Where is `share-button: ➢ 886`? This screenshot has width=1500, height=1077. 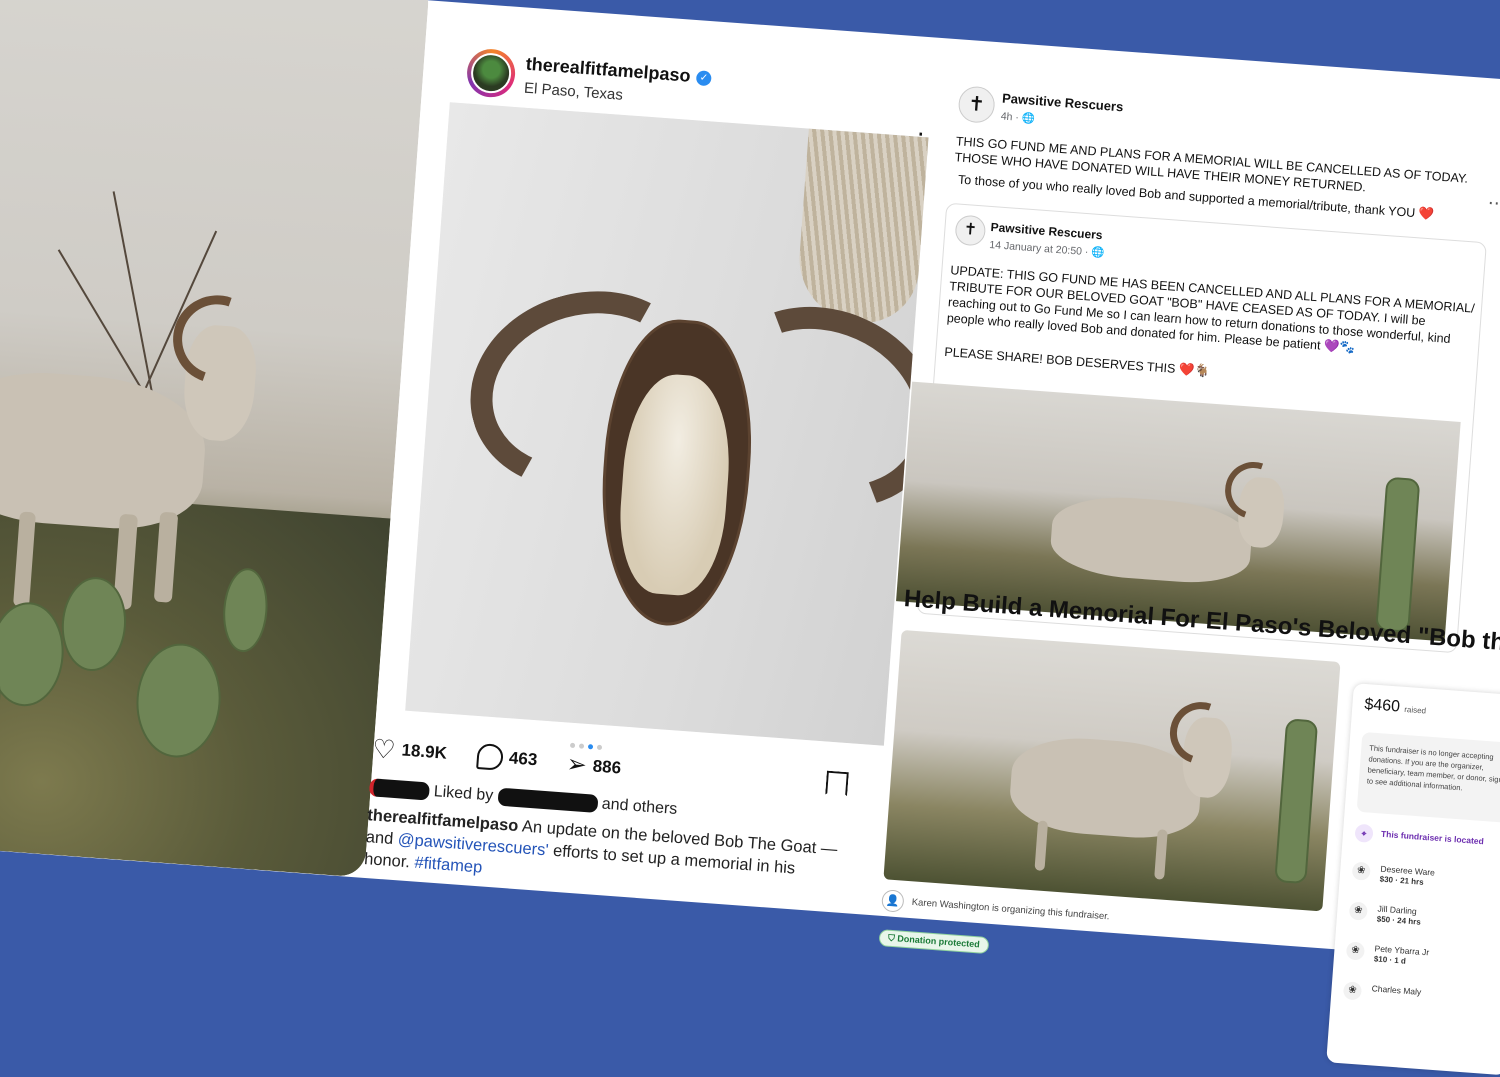
share-button: ➢ 886 is located at coordinates (594, 766).